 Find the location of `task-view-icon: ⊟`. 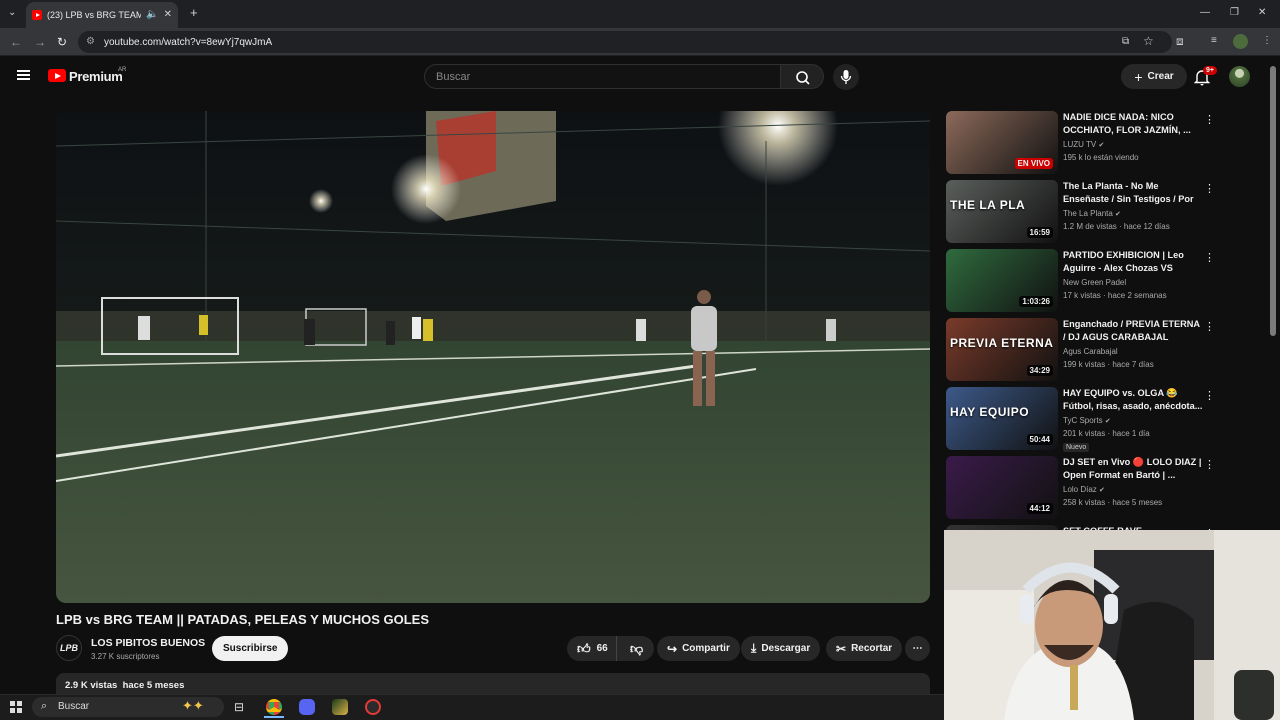

task-view-icon: ⊟ is located at coordinates (239, 707).